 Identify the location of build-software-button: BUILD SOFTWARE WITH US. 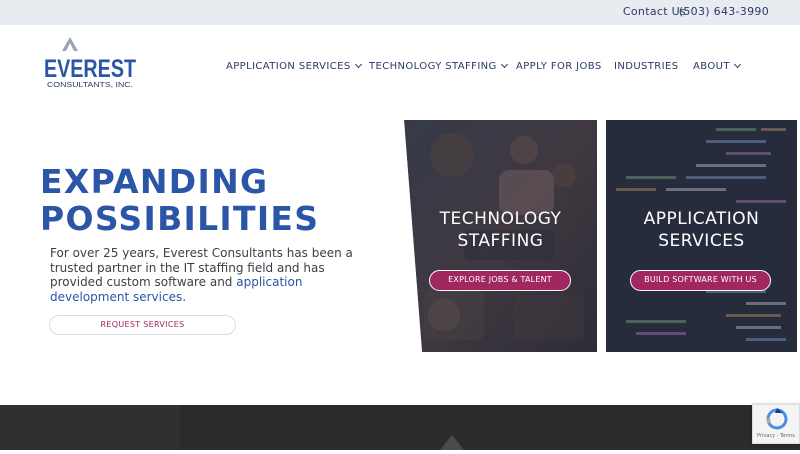
(700, 280).